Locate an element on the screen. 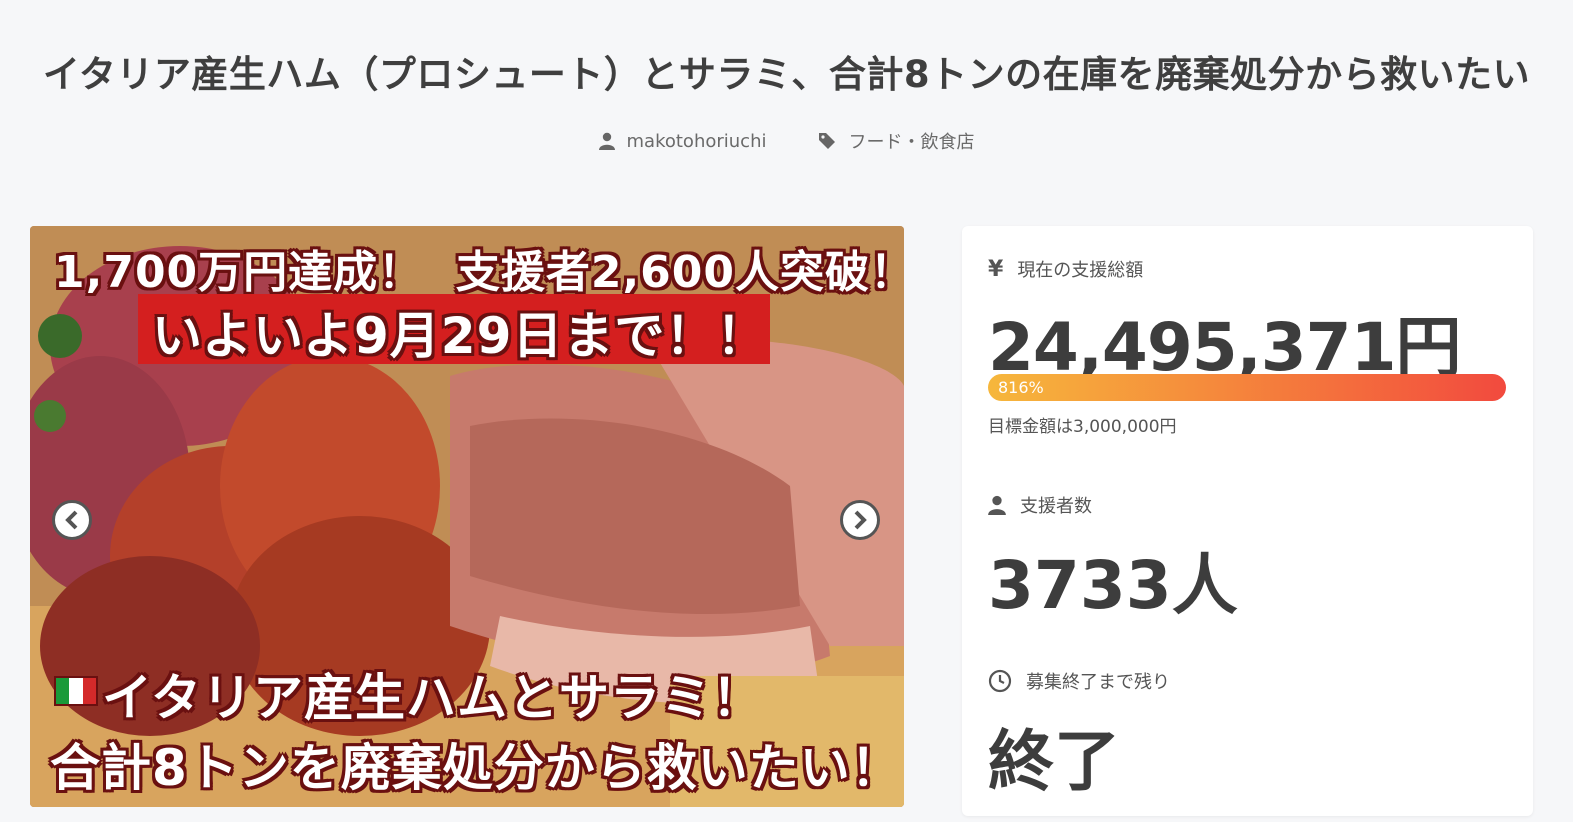 Image resolution: width=1573 pixels, height=822 pixels. author-link: makotohoriuchi is located at coordinates (682, 141).